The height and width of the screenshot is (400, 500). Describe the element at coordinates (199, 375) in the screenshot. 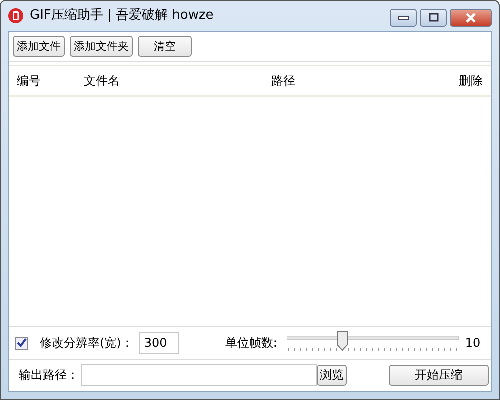

I see `output-path-input` at that location.